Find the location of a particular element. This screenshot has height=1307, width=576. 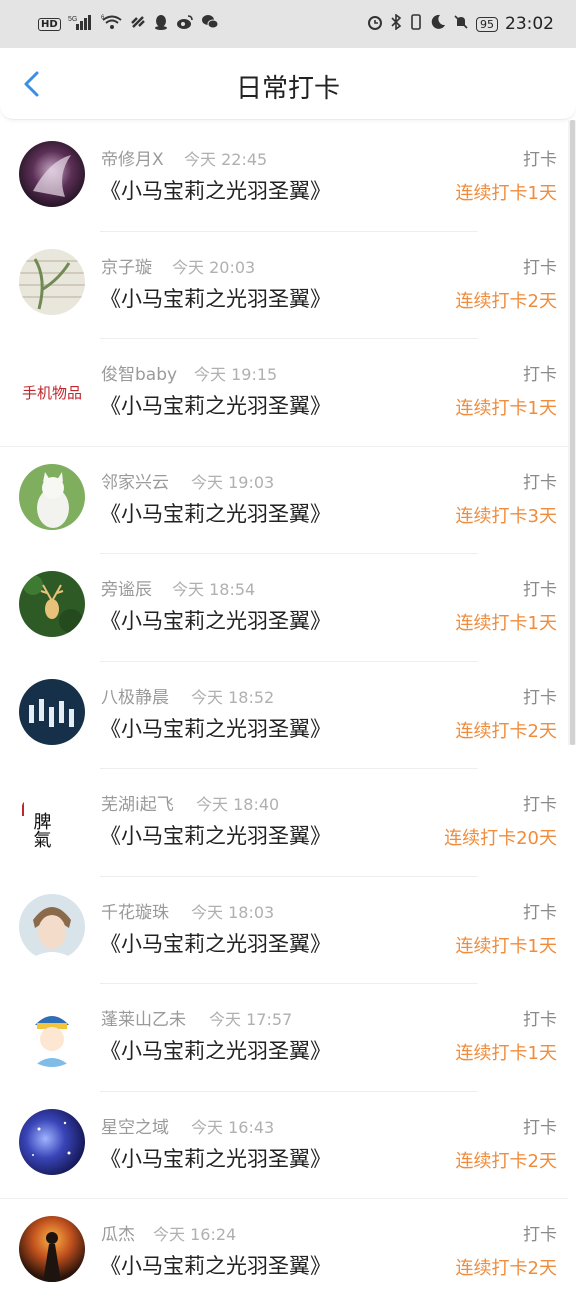

username: 俊智baby is located at coordinates (139, 375).